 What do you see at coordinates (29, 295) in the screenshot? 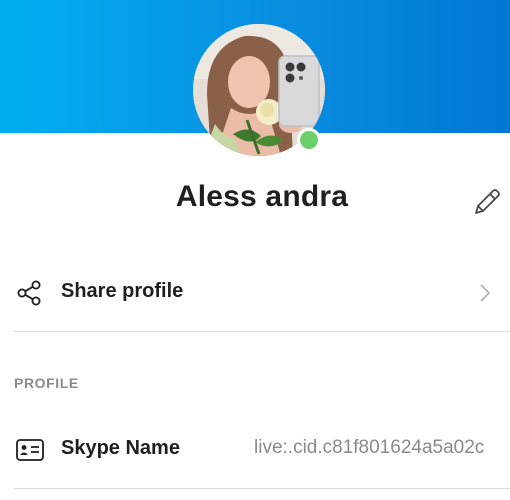
I see `share-icon` at bounding box center [29, 295].